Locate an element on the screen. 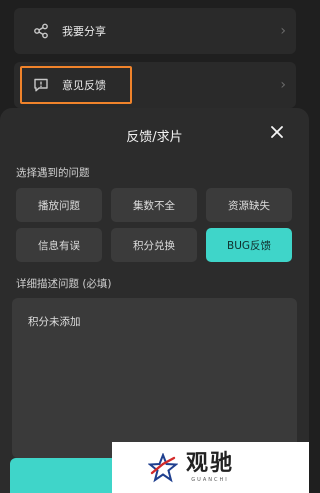 The width and height of the screenshot is (320, 493). watermark-en: GUANCHI is located at coordinates (210, 480).